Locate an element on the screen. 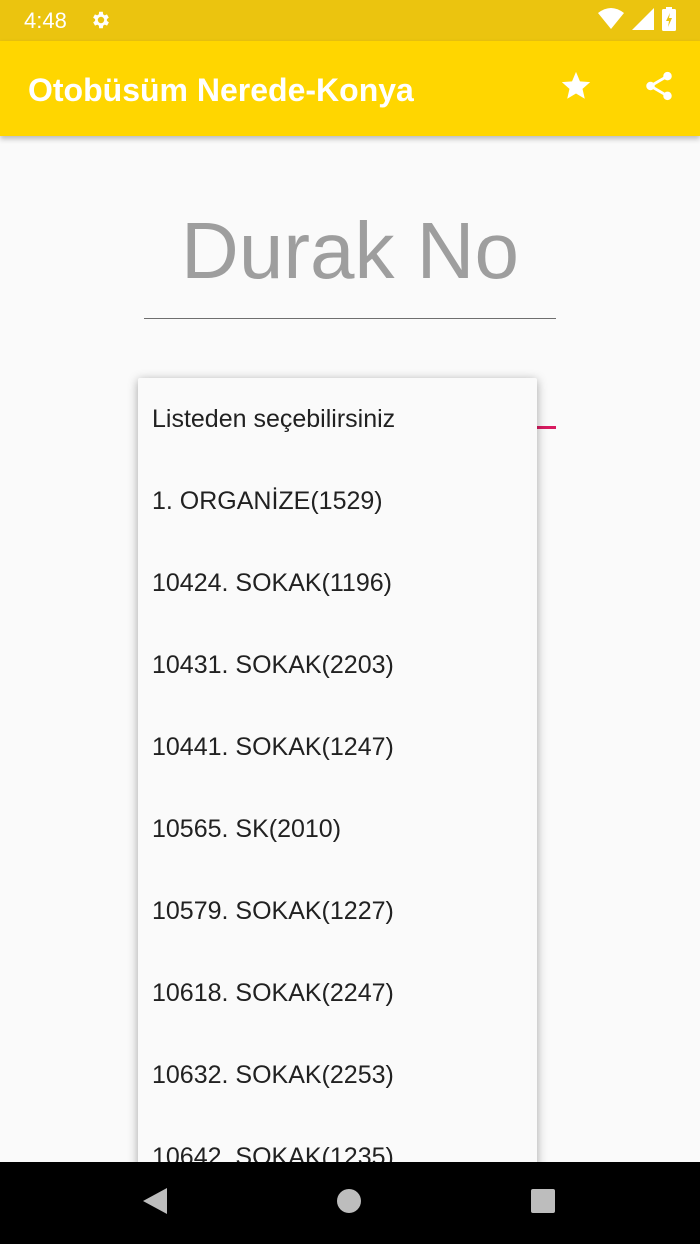 The height and width of the screenshot is (1244, 700). share-button is located at coordinates (659, 88).